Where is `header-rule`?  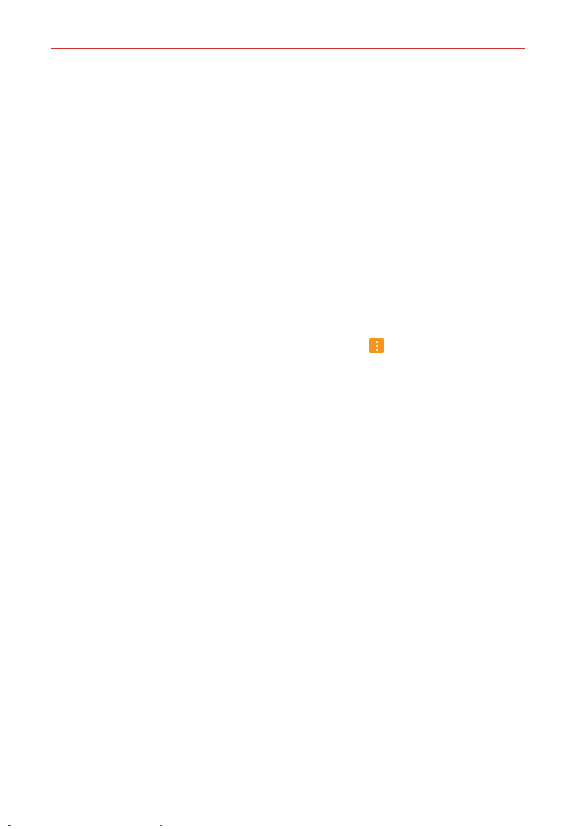
header-rule is located at coordinates (288, 48).